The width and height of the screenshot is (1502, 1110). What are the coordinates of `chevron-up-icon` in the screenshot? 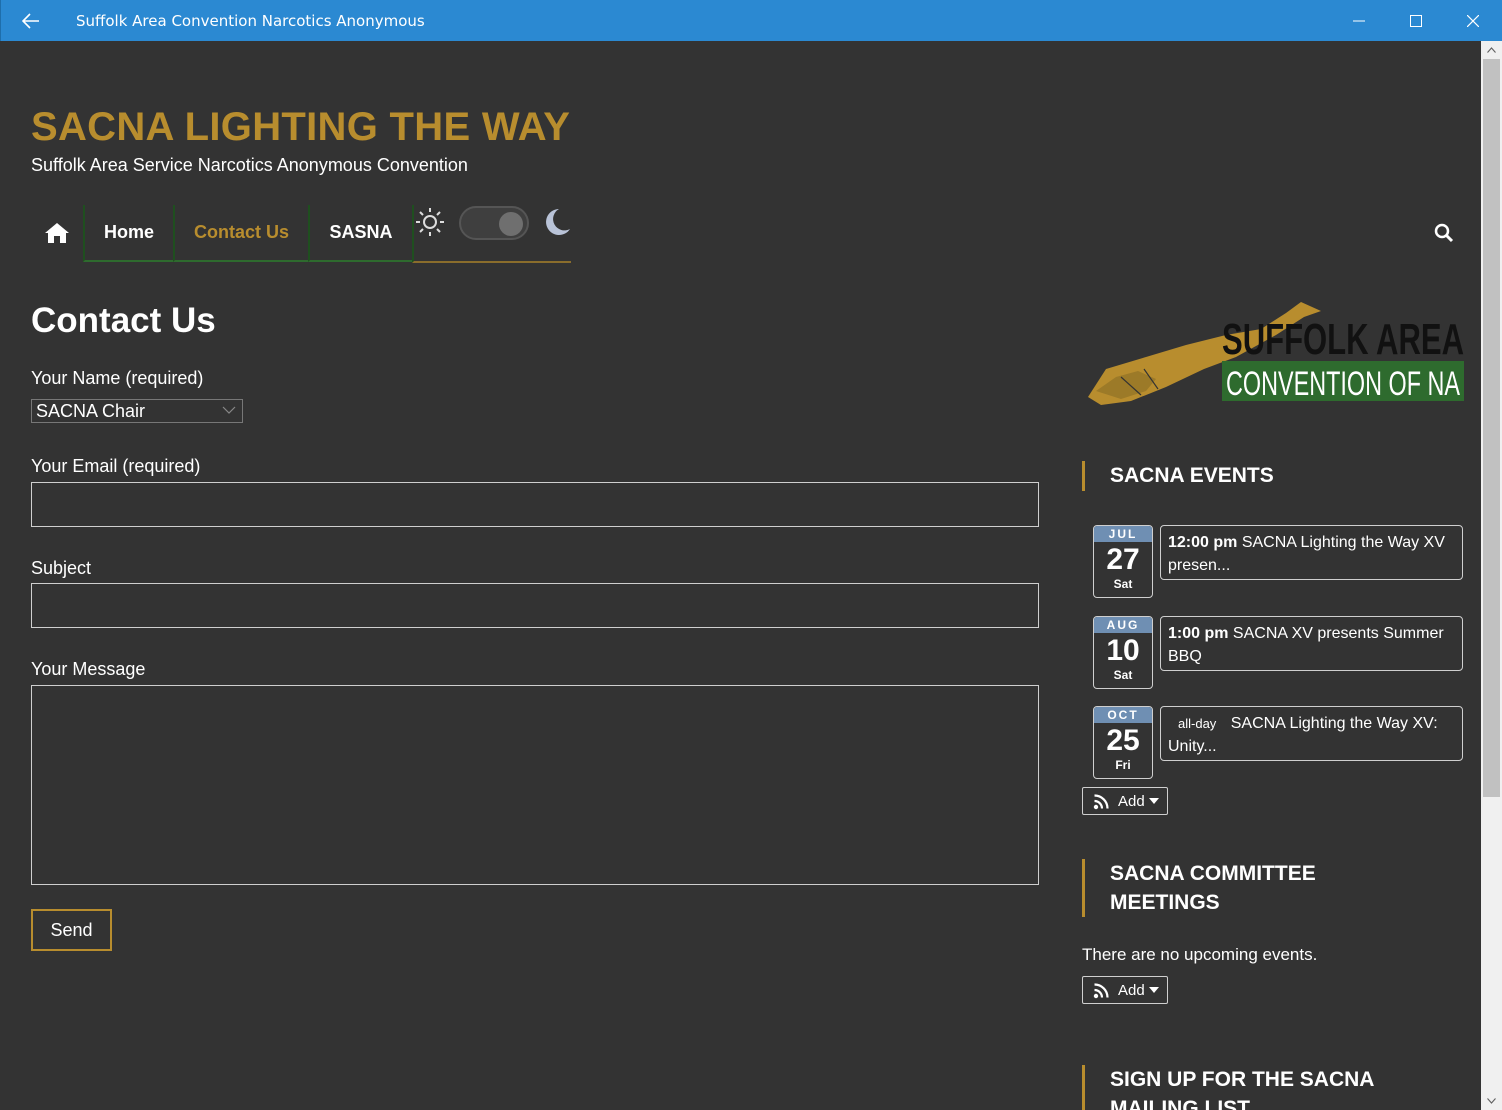 It's located at (1491, 50).